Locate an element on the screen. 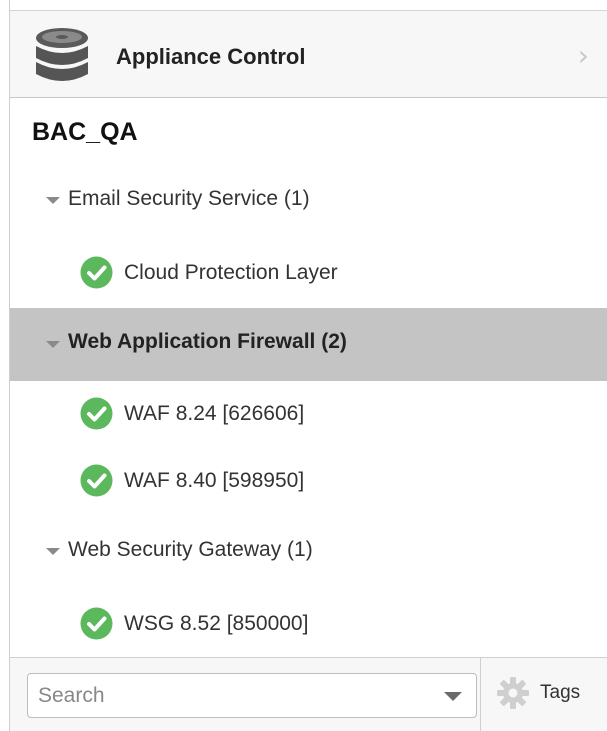 The image size is (607, 731). tree-group-web-application-firewall: Web Application Firewall (2) is located at coordinates (308, 344).